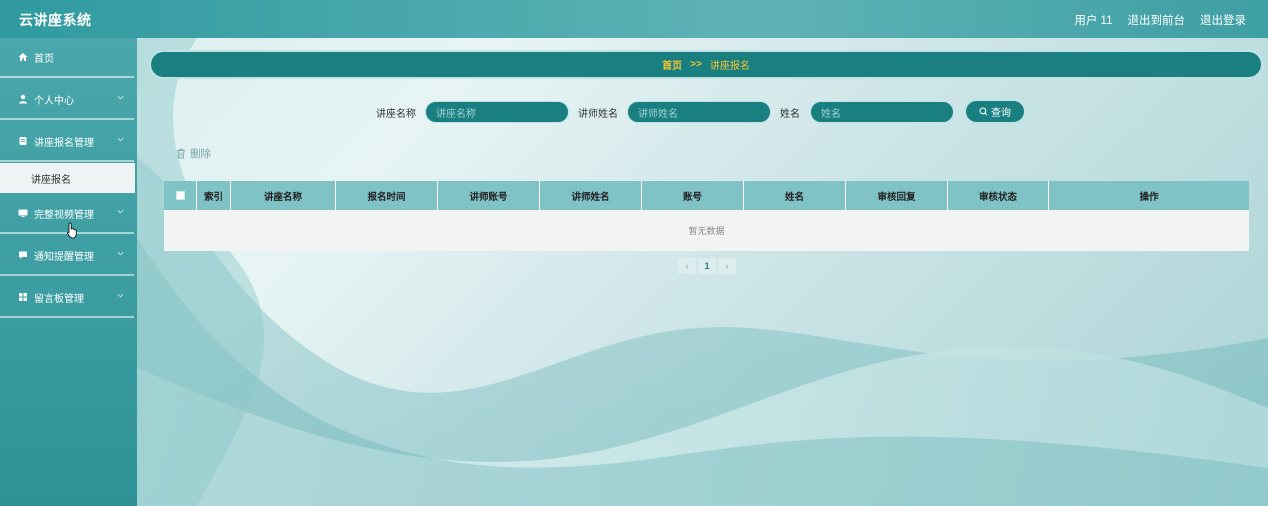 The width and height of the screenshot is (1268, 506). Describe the element at coordinates (22, 213) in the screenshot. I see `monitor-icon` at that location.